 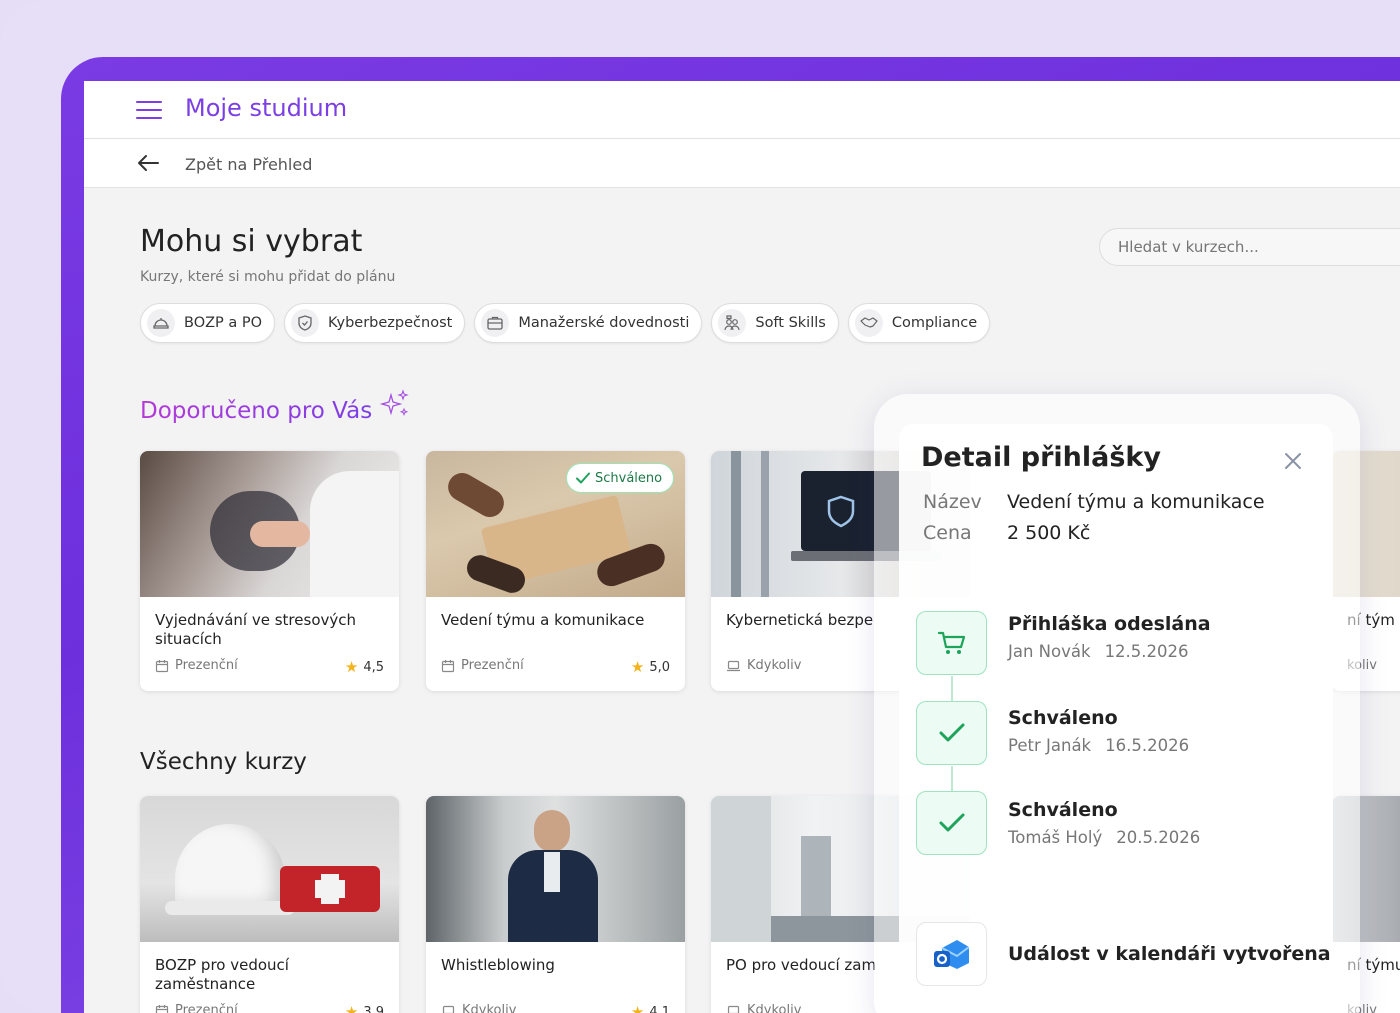 What do you see at coordinates (364, 667) in the screenshot?
I see `course-rating: ★ 4,5` at bounding box center [364, 667].